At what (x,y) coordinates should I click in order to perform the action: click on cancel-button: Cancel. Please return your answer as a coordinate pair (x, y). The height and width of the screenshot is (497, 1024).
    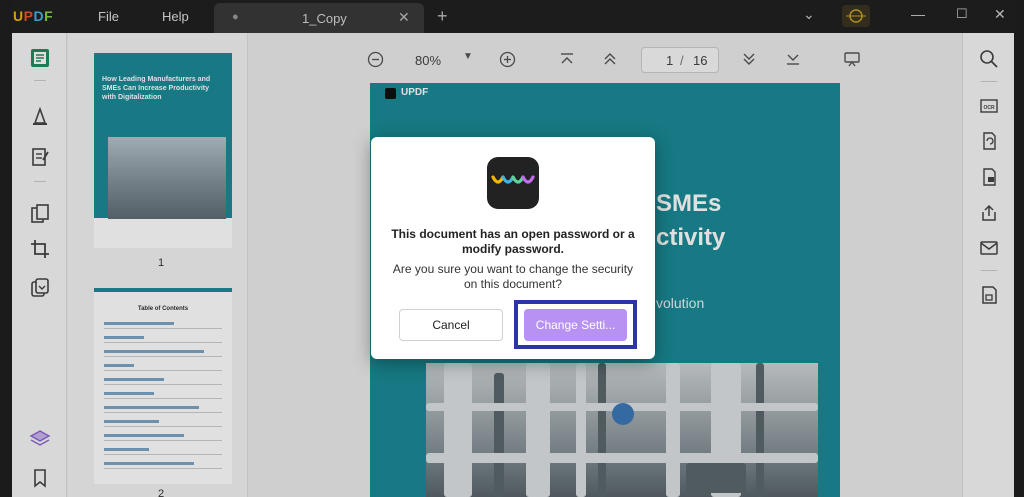
    Looking at the image, I should click on (451, 325).